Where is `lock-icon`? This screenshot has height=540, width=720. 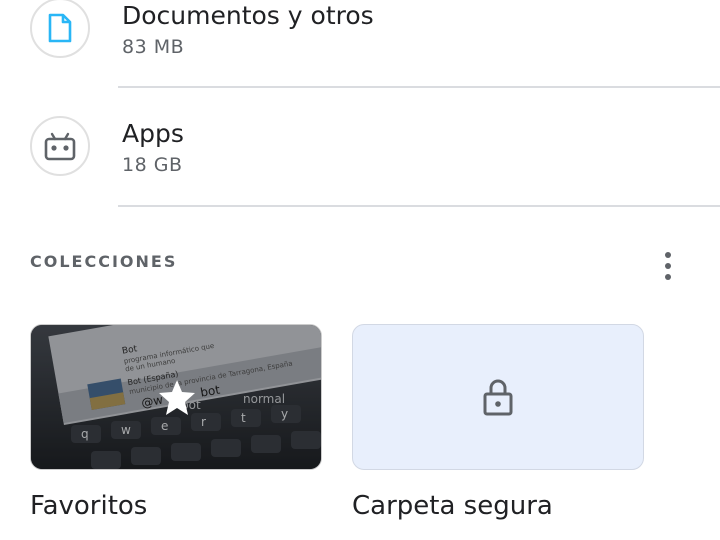
lock-icon is located at coordinates (498, 397).